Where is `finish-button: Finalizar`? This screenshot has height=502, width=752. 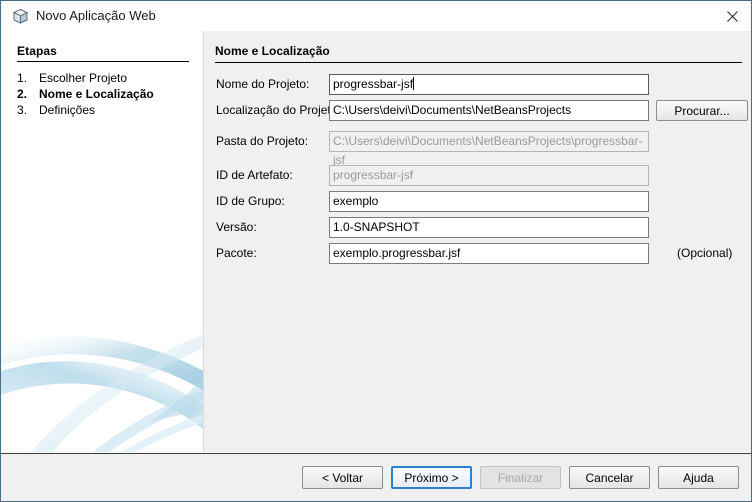 finish-button: Finalizar is located at coordinates (520, 477).